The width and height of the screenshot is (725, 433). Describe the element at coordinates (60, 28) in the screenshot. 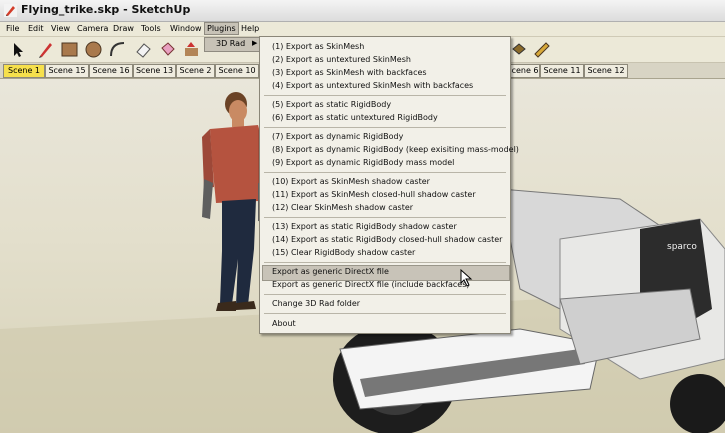

I see `menu-view: View` at that location.